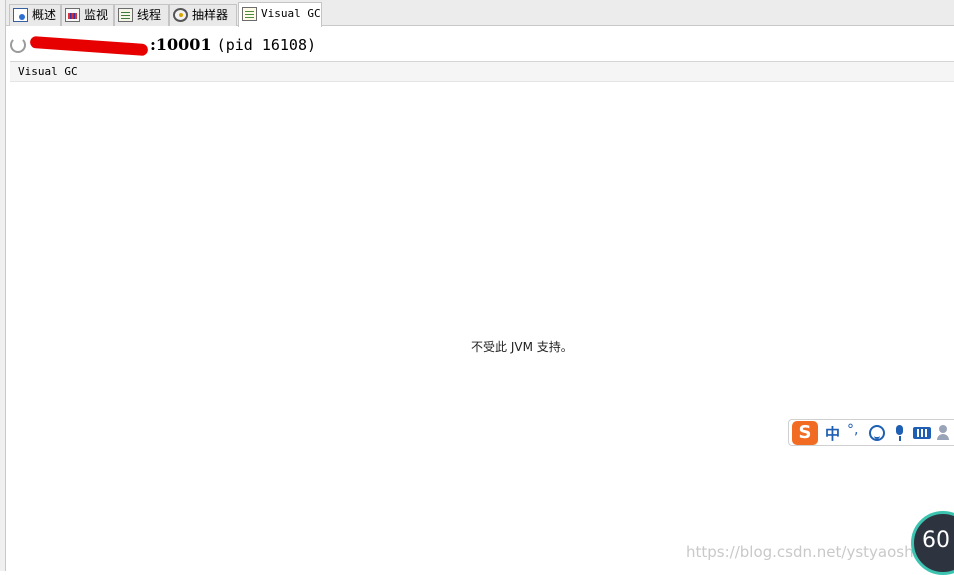  I want to click on ime-toolbar: S 中 °,, so click(871, 432).